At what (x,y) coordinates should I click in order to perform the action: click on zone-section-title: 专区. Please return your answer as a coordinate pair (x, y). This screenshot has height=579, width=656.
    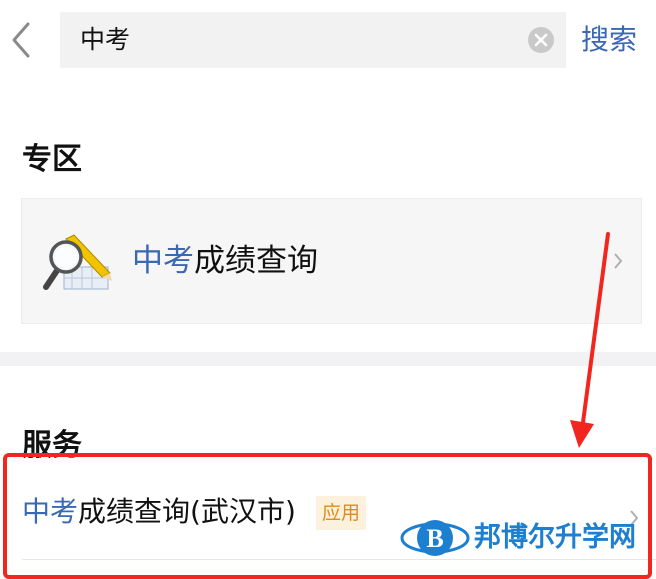
    Looking at the image, I should click on (52, 159).